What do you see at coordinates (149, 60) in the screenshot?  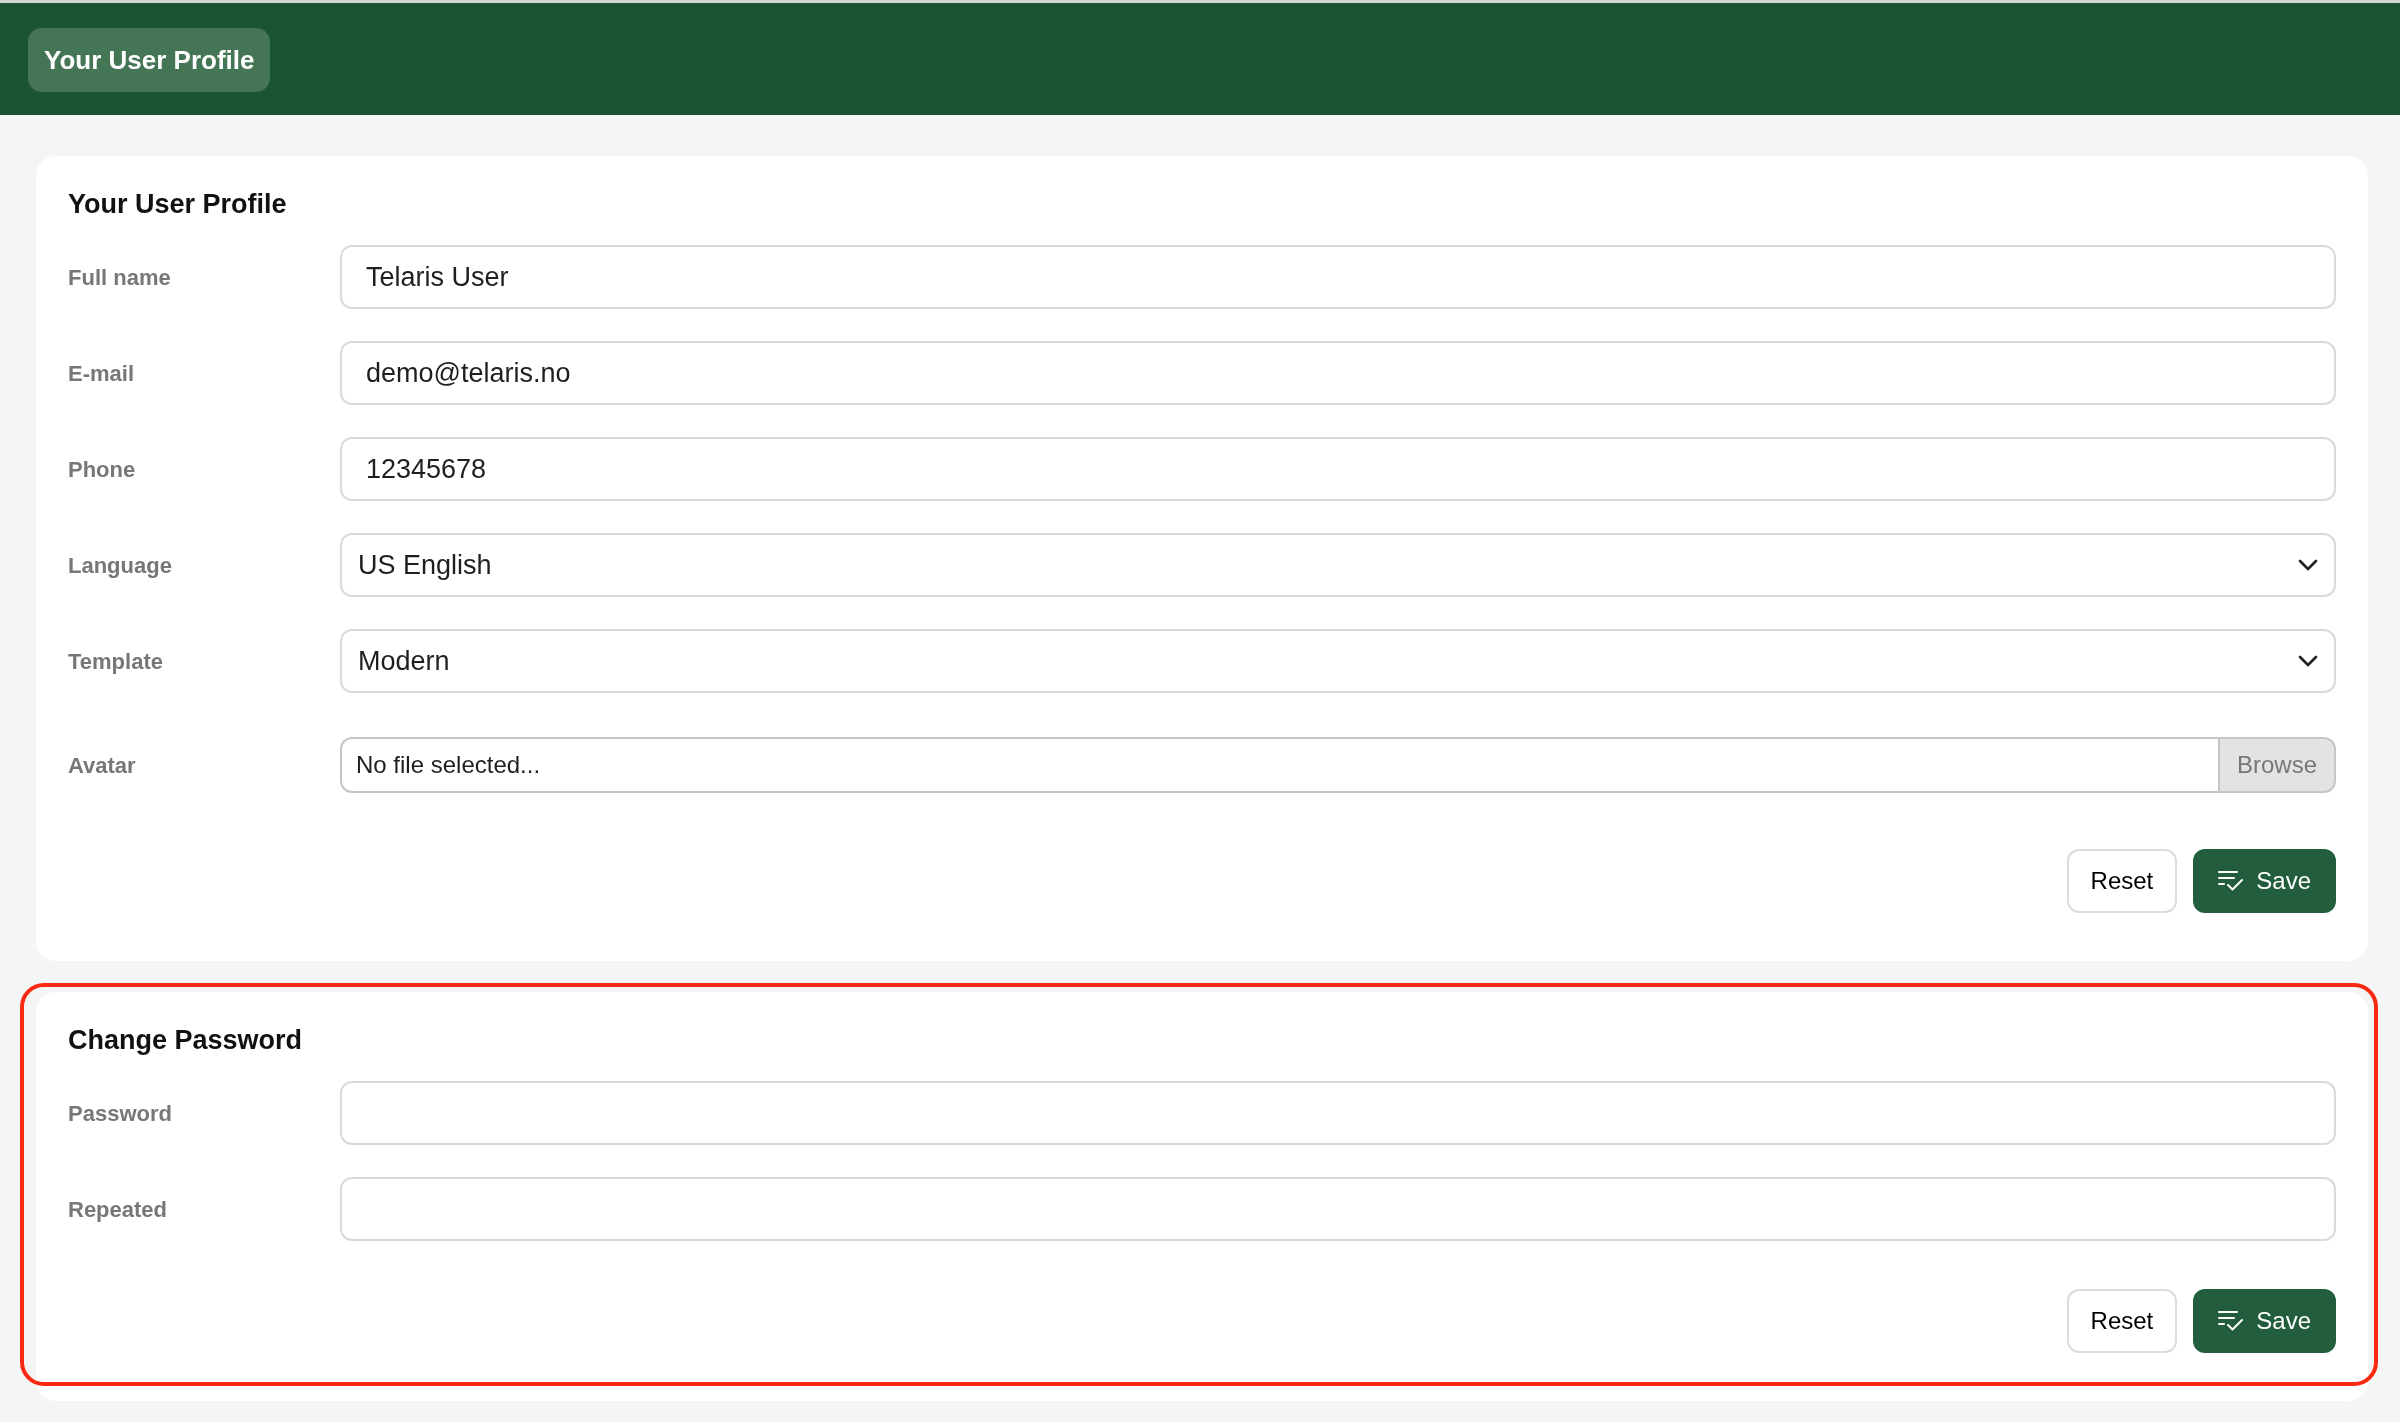 I see `header-title: Your User Profile` at bounding box center [149, 60].